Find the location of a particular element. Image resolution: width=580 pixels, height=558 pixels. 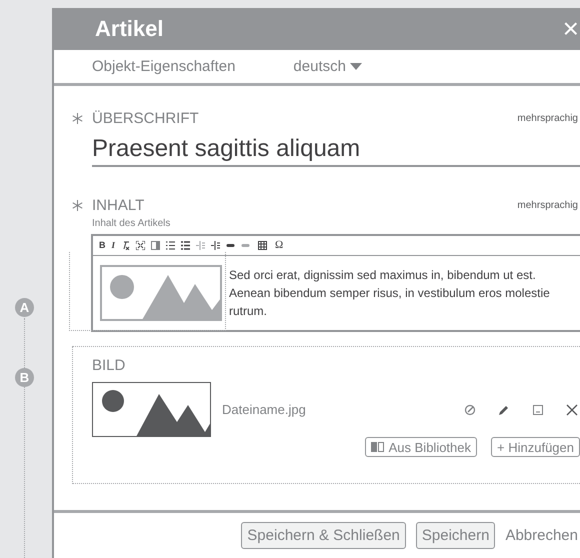

save-button: Speichern is located at coordinates (456, 535).